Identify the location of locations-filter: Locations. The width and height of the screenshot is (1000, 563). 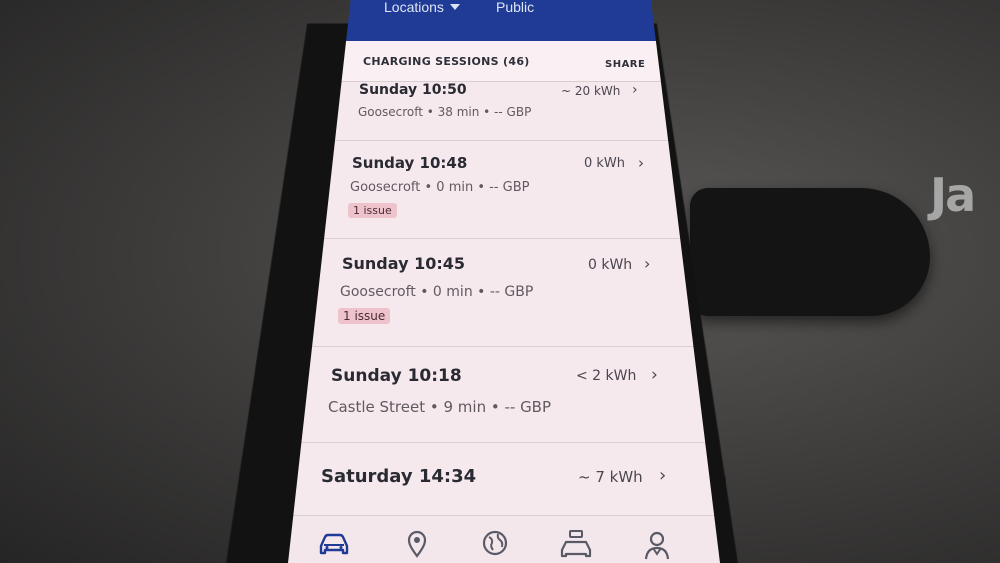
(422, 8).